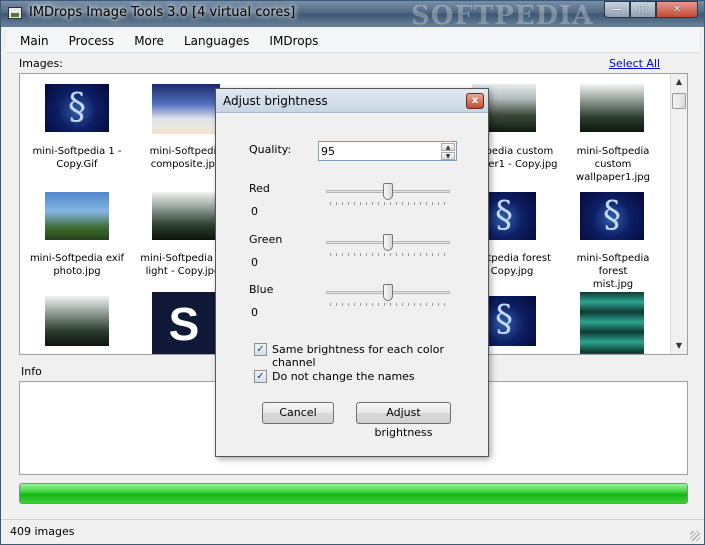  I want to click on tile-caption: photo.jpg, so click(77, 271).